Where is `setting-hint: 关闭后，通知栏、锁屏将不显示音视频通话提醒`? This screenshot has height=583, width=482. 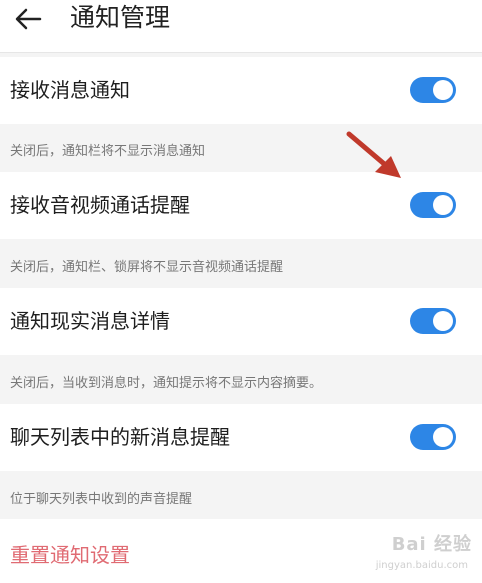
setting-hint: 关闭后，通知栏、锁屏将不显示音视频通话提醒 is located at coordinates (147, 267).